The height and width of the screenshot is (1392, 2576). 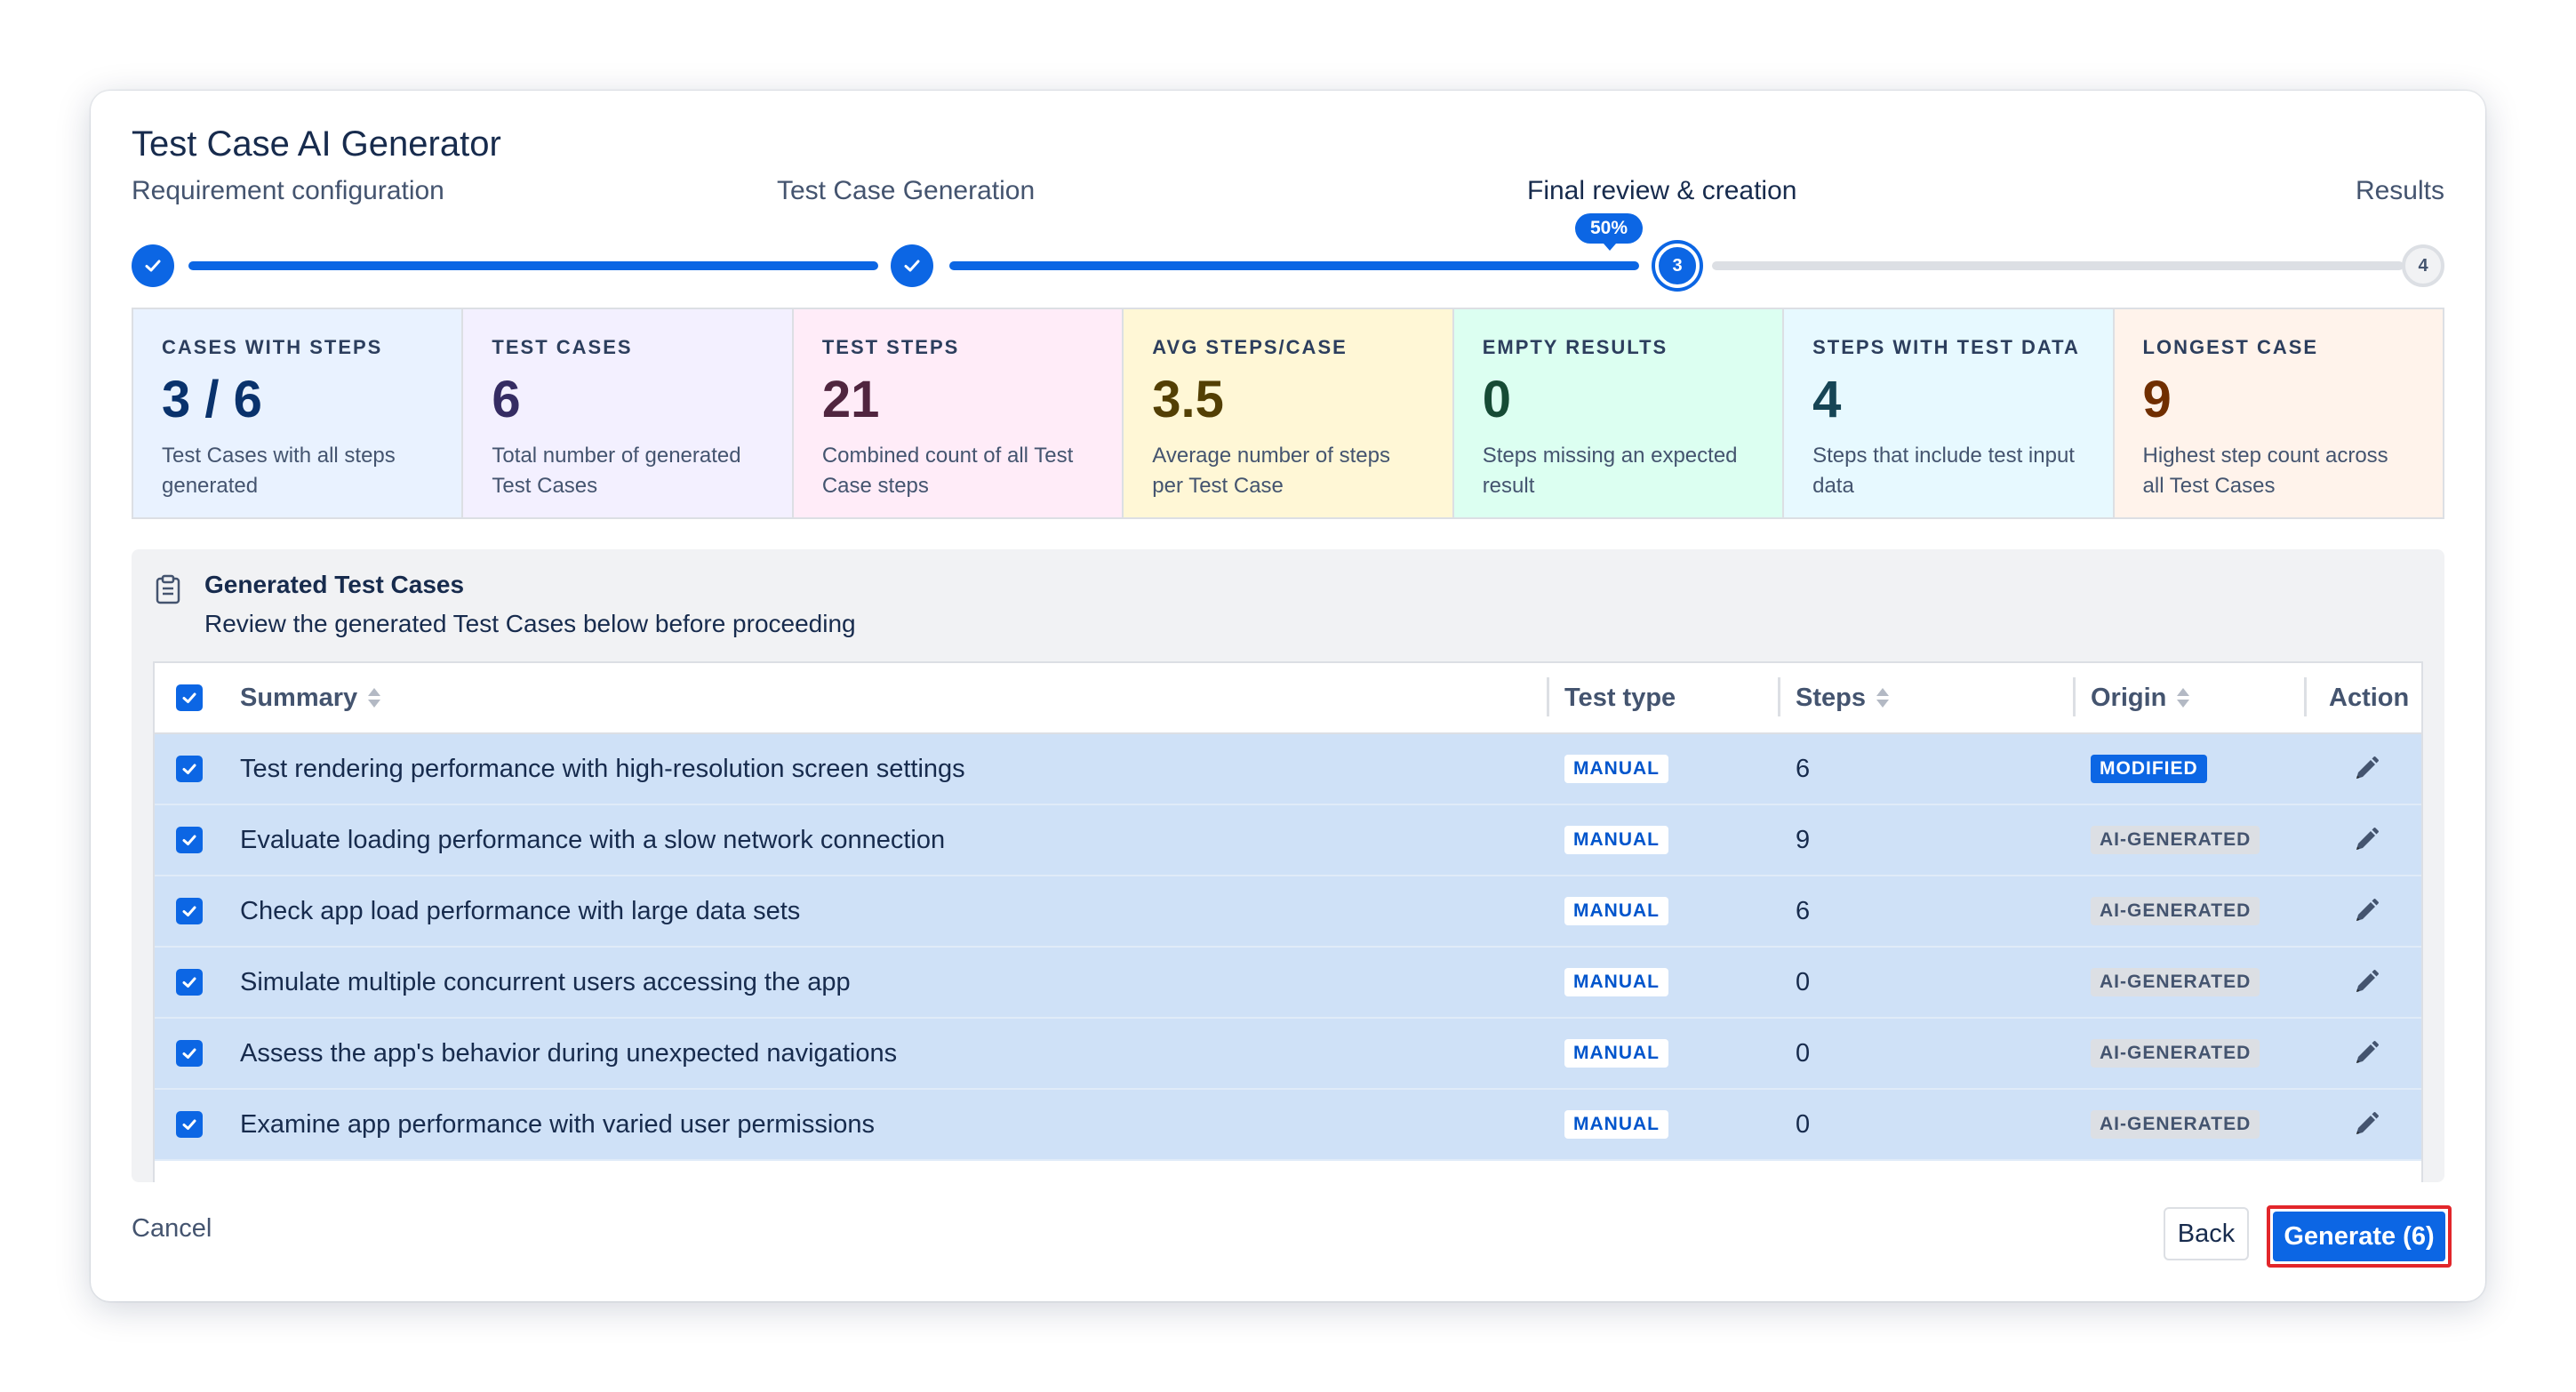 I want to click on row-steps-count: 9, so click(x=1803, y=839).